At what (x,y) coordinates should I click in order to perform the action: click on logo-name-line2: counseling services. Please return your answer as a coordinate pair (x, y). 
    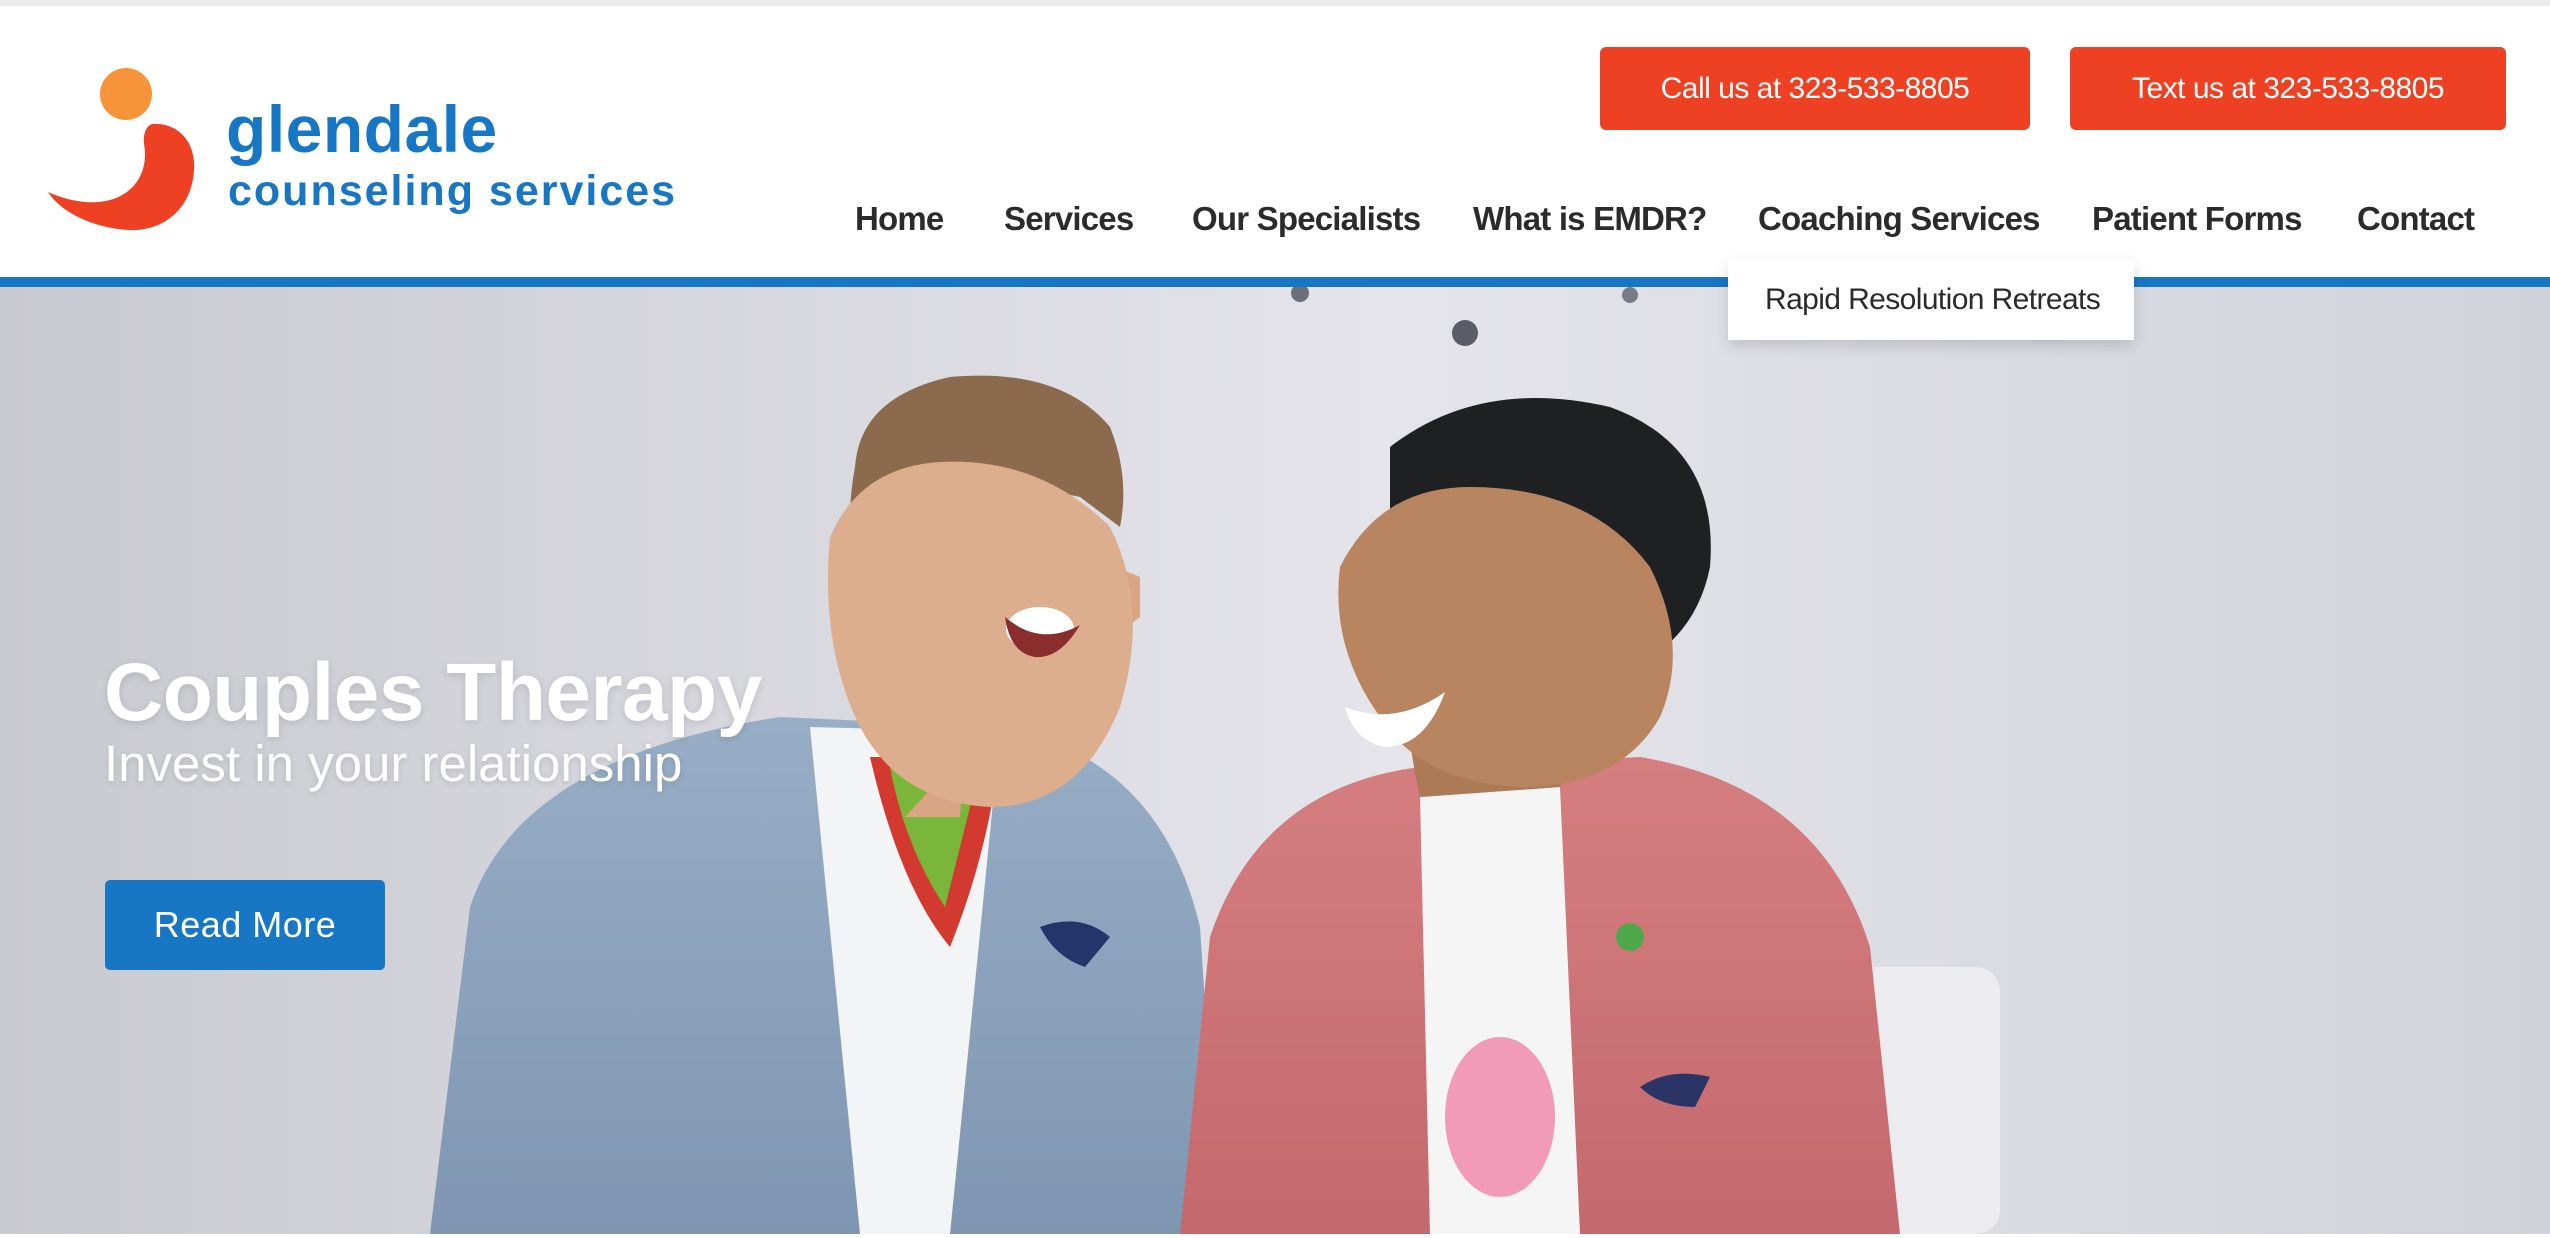
    Looking at the image, I should click on (453, 191).